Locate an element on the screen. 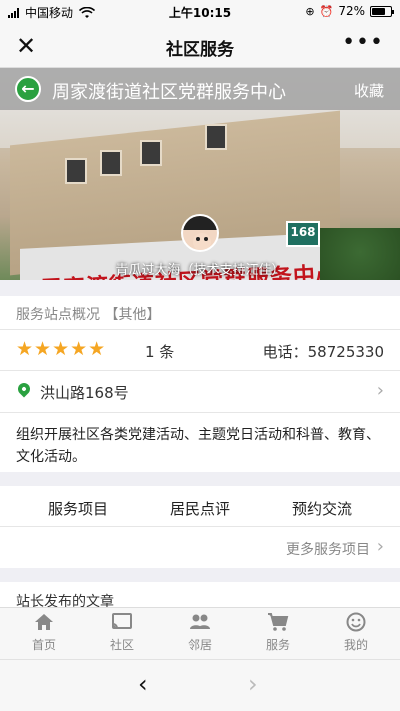  status-bar: 中国移动 上午10:15 ⊕ ⏰ 72% is located at coordinates (200, 12).